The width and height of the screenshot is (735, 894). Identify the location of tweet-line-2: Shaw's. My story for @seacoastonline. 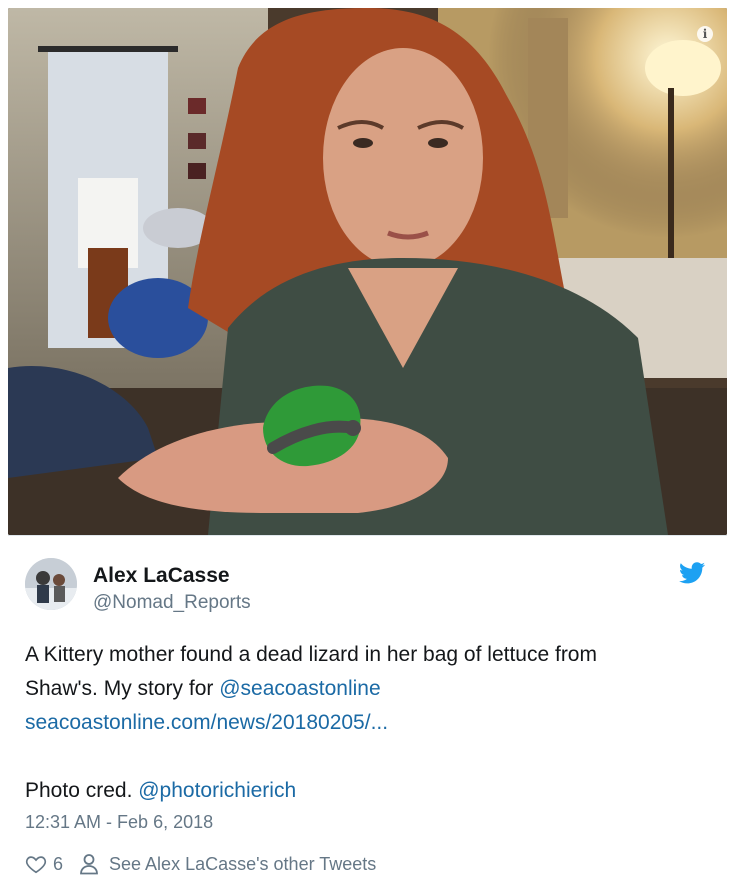
(370, 689).